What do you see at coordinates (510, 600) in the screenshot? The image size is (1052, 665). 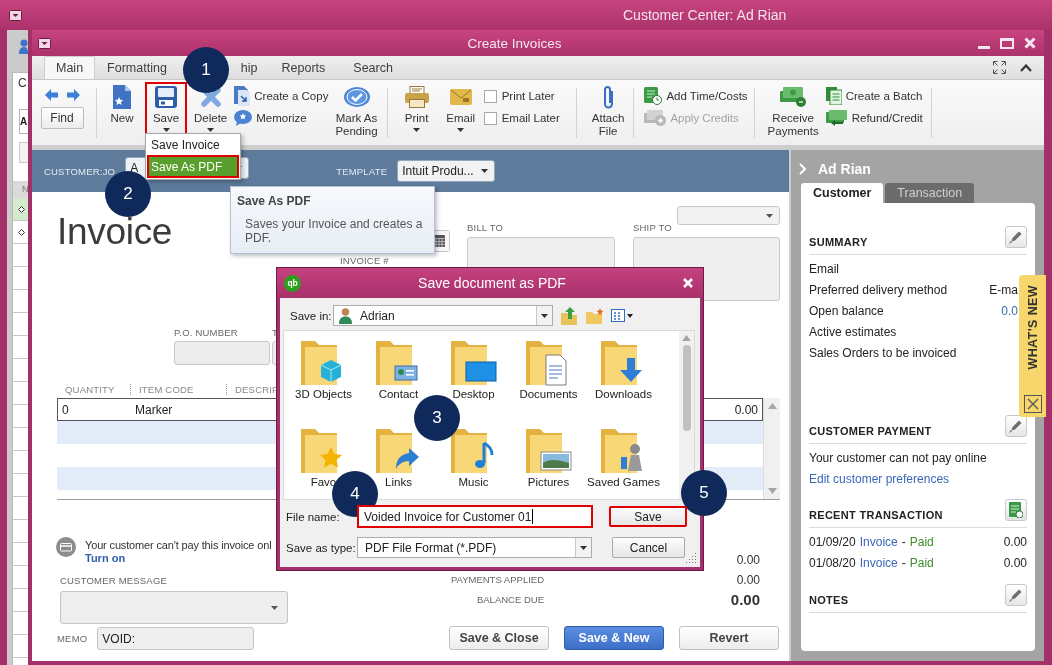 I see `total-label: BALANCE DUE` at bounding box center [510, 600].